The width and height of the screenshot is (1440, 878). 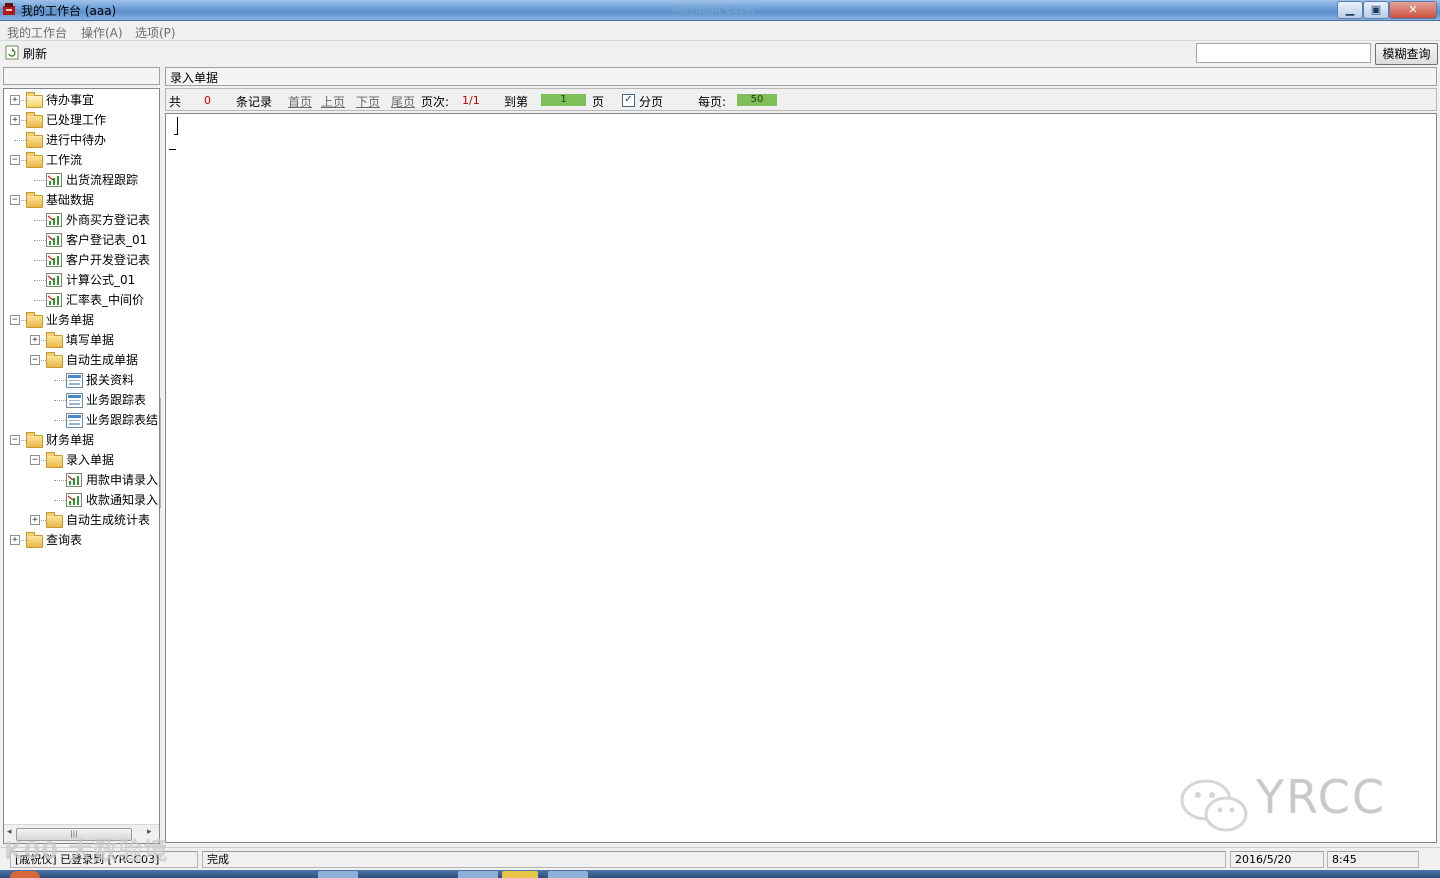 What do you see at coordinates (102, 180) in the screenshot?
I see `tree-item-label: 出货流程跟踪` at bounding box center [102, 180].